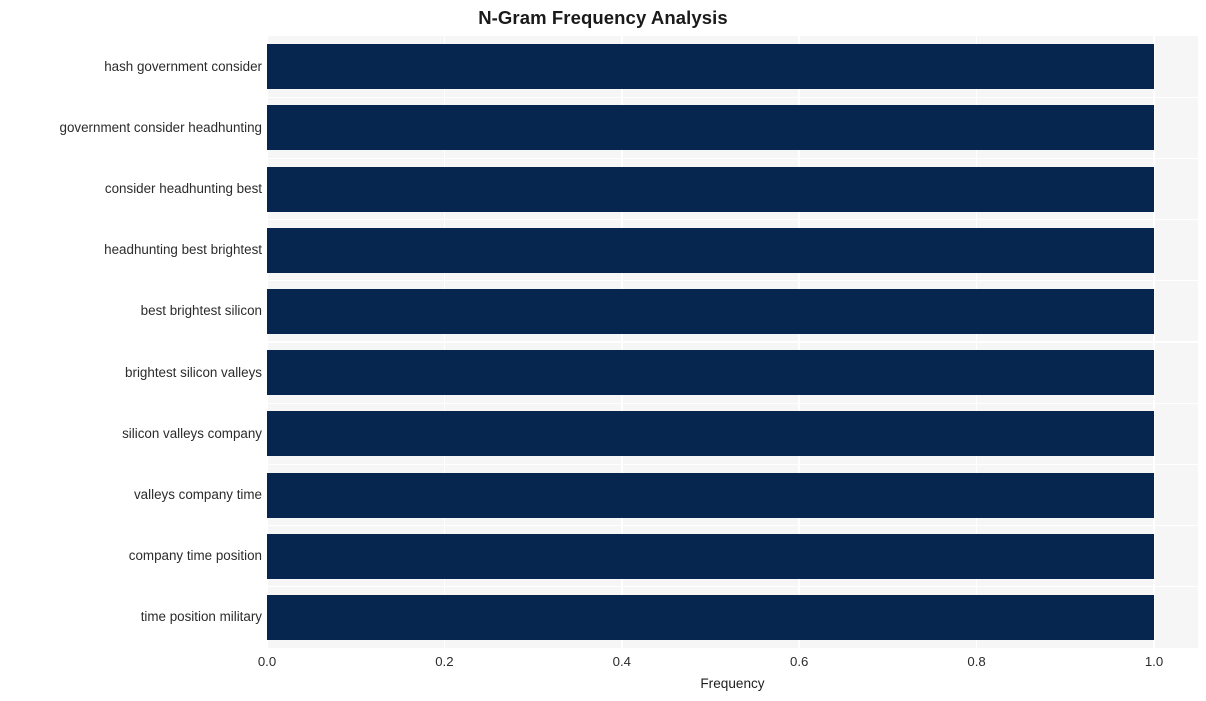 The width and height of the screenshot is (1206, 701). I want to click on x-axis-title: Frequency, so click(732, 683).